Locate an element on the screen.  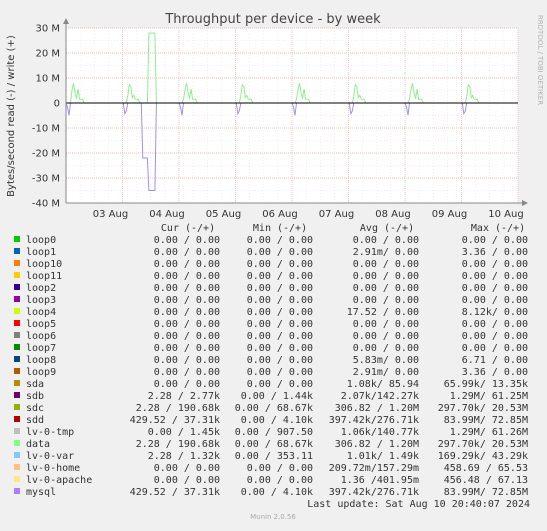
legend-name: loop3 is located at coordinates (41, 300).